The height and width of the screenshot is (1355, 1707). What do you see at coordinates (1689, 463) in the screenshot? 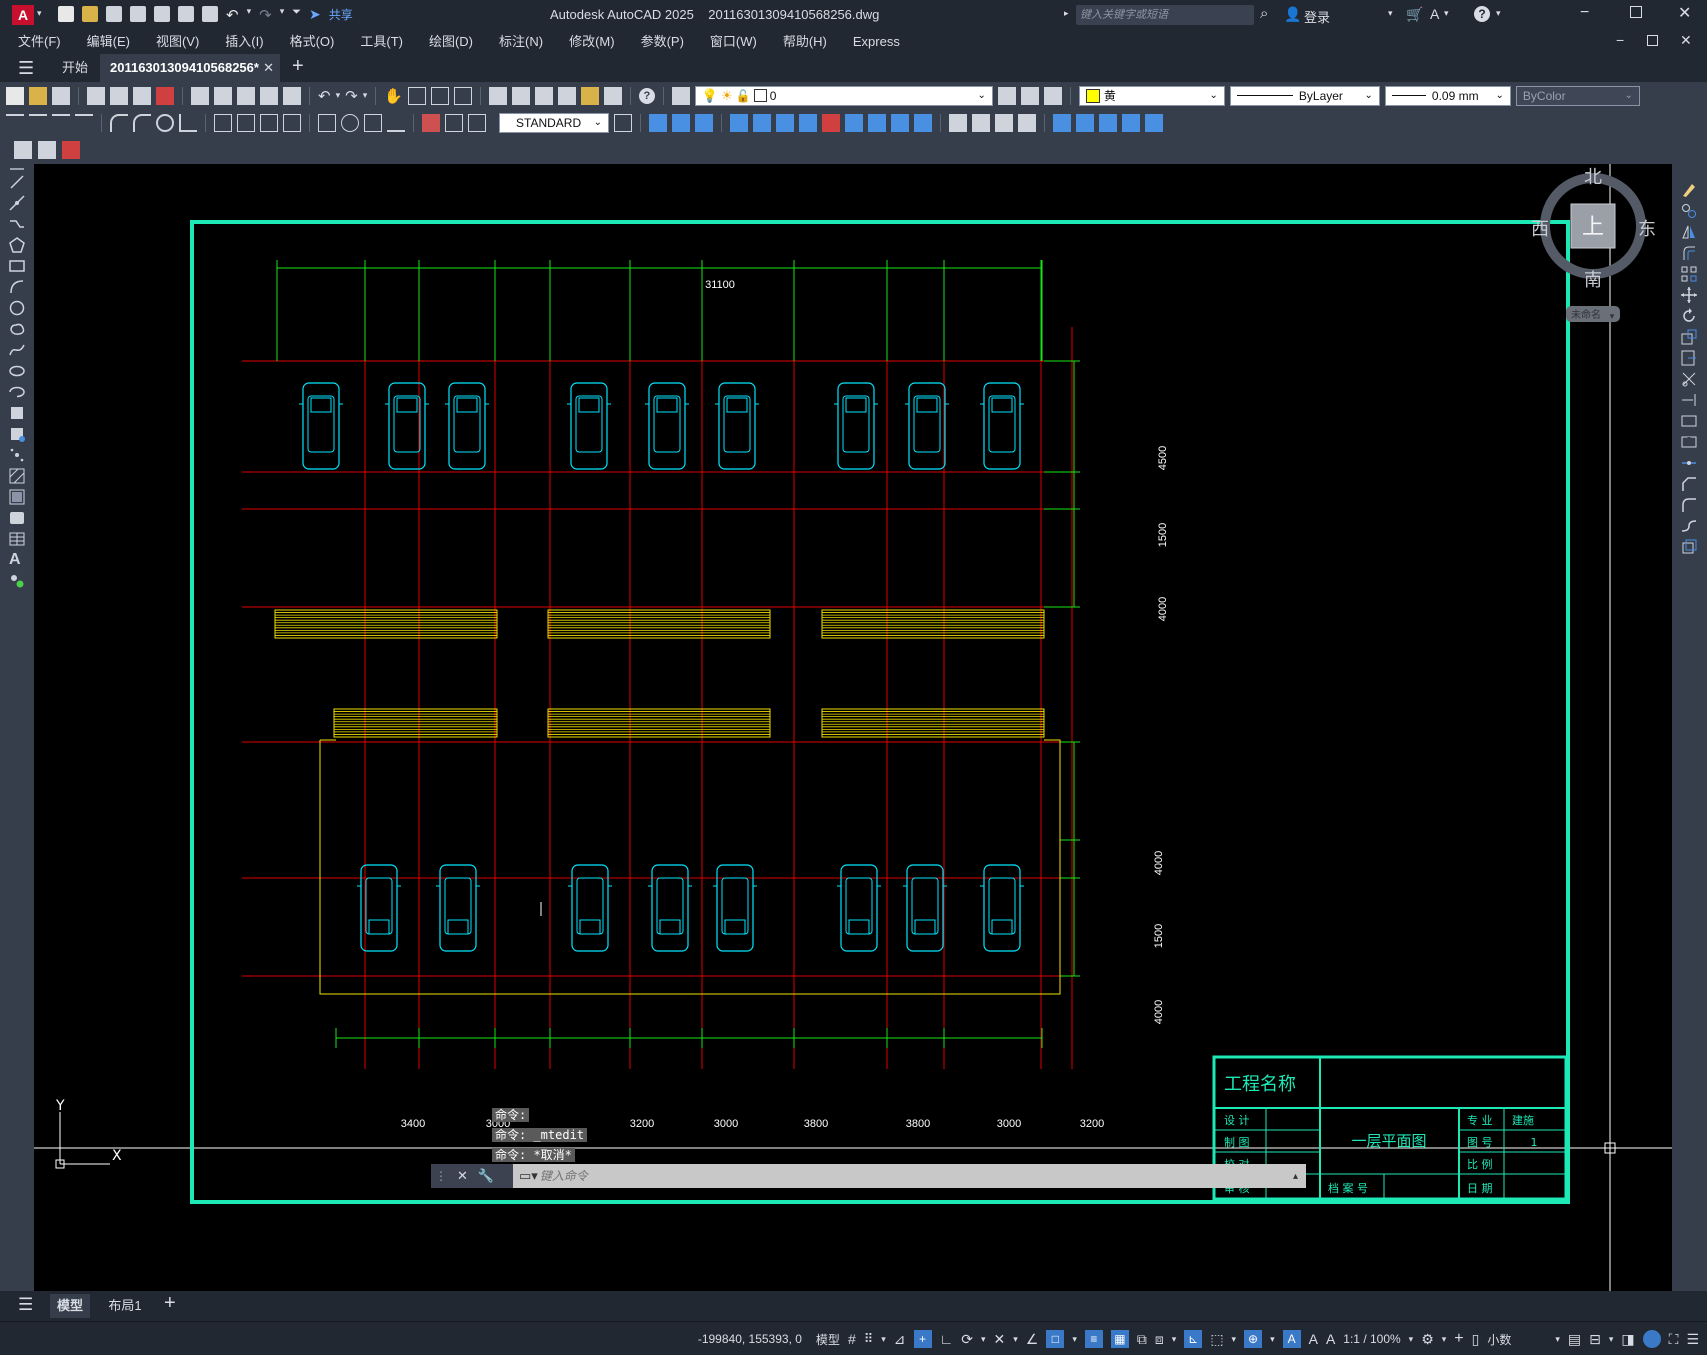
I see `join-icon` at bounding box center [1689, 463].